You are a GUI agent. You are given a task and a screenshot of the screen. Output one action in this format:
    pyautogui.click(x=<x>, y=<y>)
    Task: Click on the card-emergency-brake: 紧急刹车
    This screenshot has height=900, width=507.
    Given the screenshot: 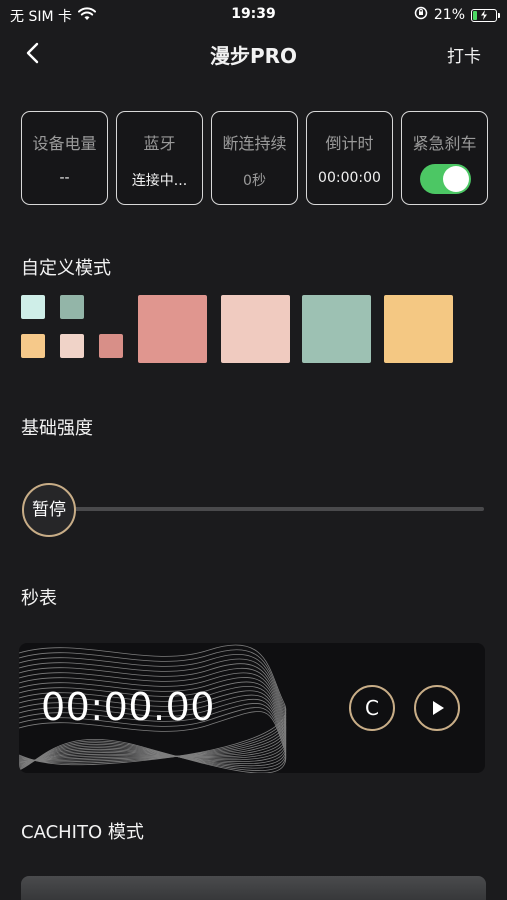 What is the action you would take?
    pyautogui.click(x=444, y=158)
    